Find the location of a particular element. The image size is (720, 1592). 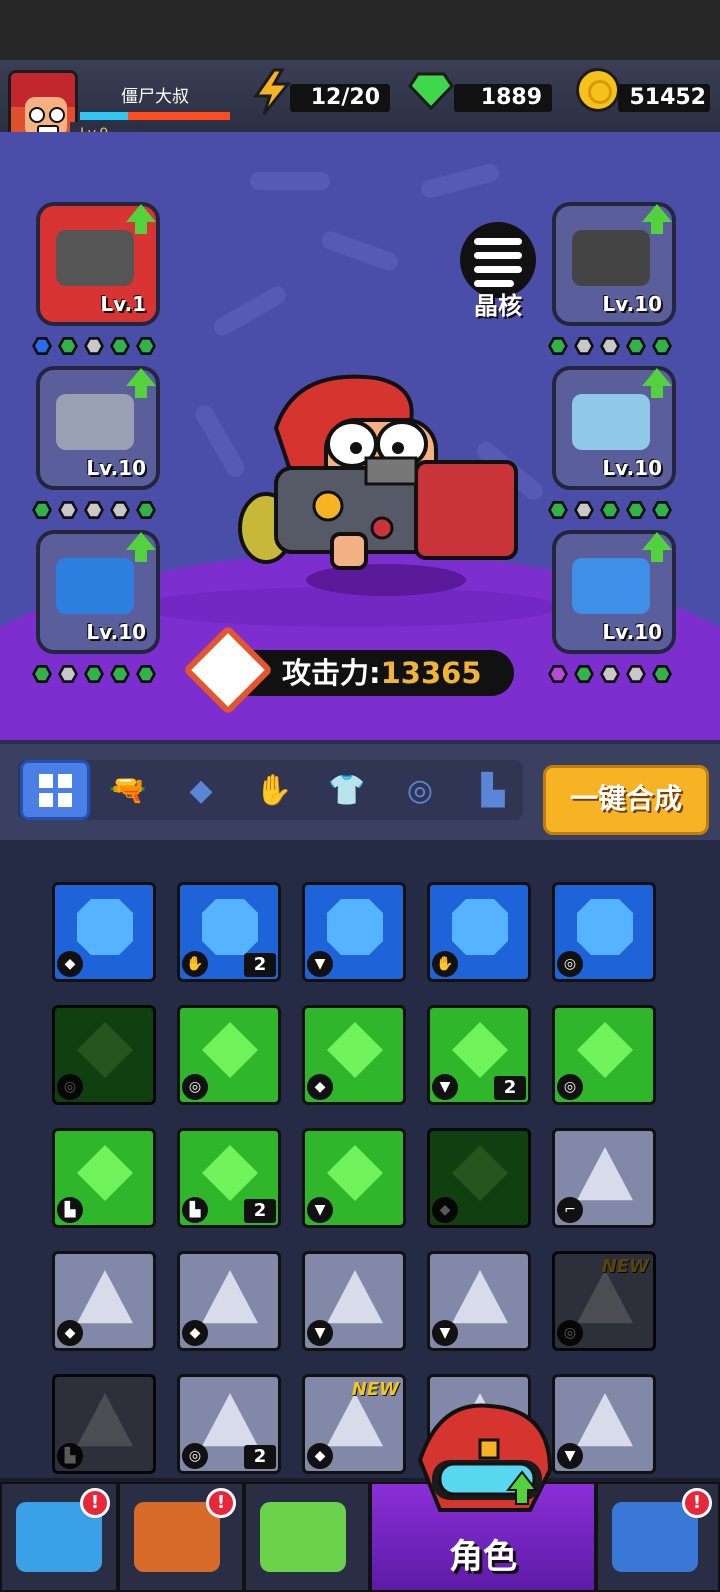

tab-armor: 👕 is located at coordinates (347, 790).